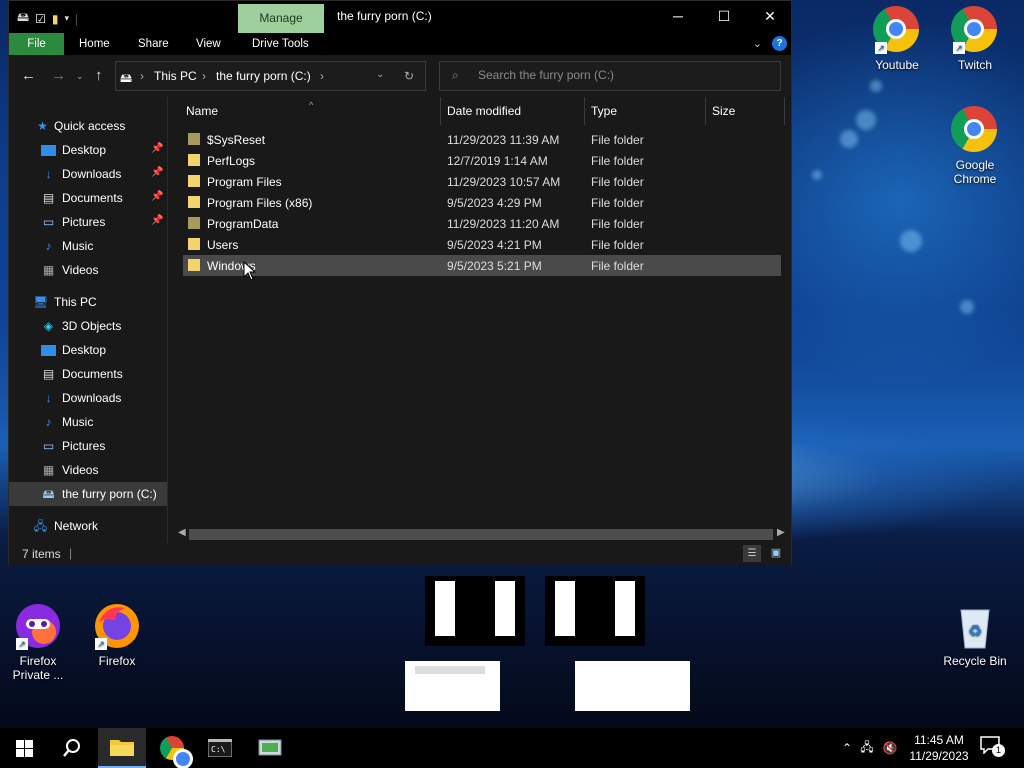  I want to click on recent-locations-icon: ⌄, so click(80, 76).